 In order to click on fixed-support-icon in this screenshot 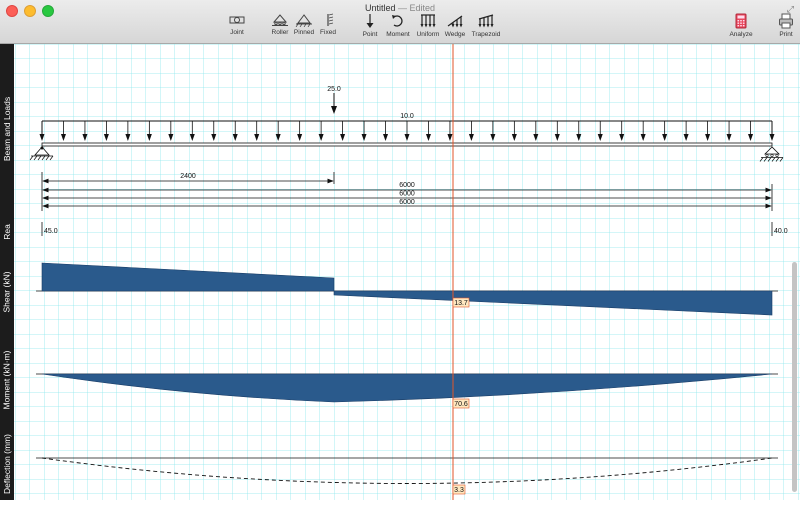, I will do `click(330, 19)`.